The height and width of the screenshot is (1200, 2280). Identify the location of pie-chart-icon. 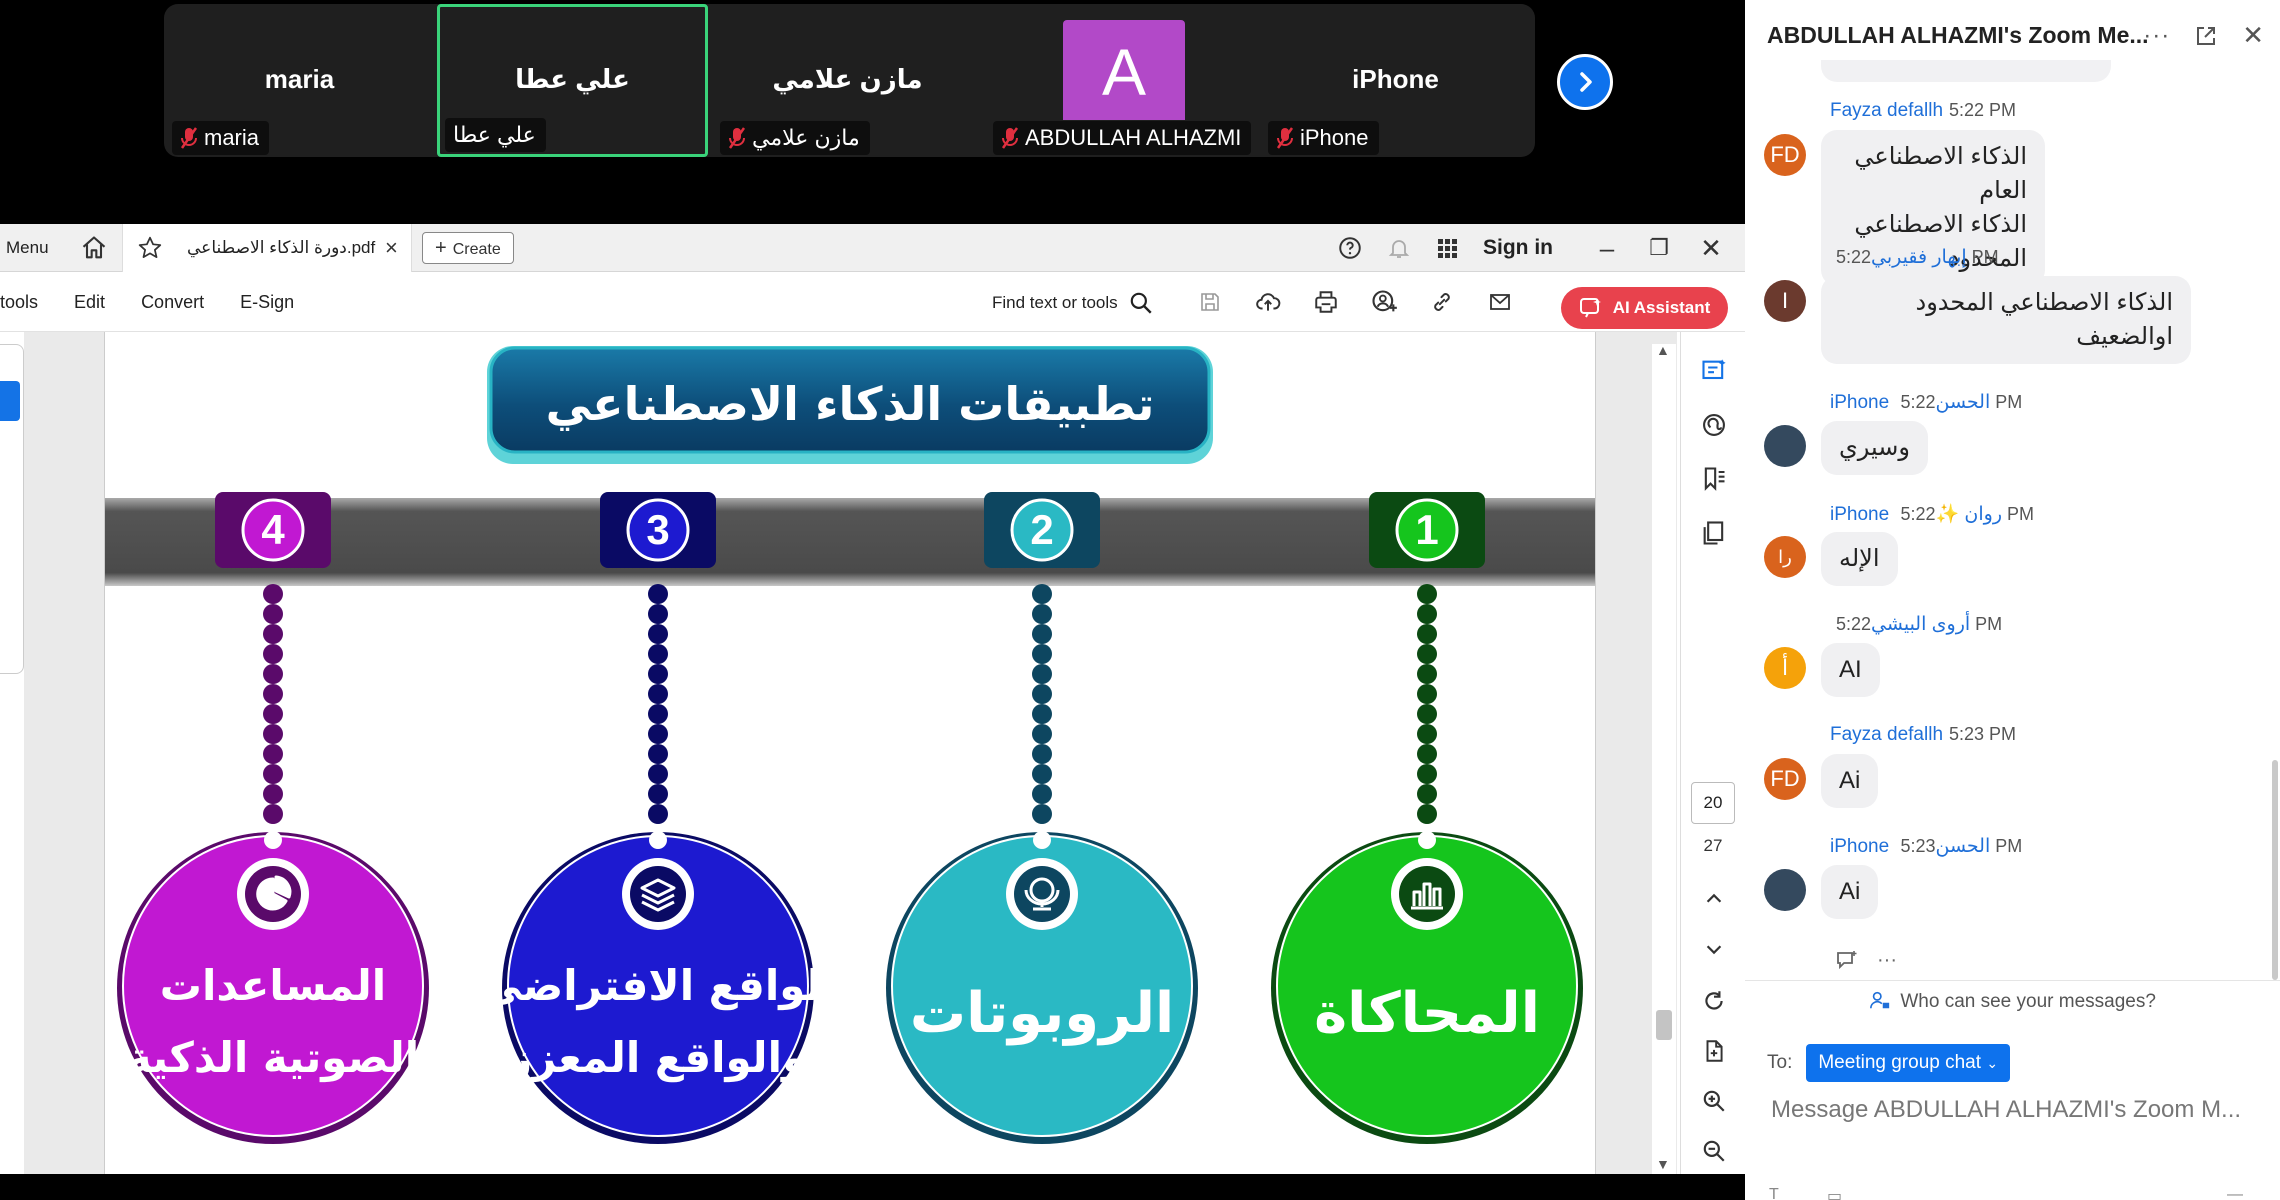
(274, 893).